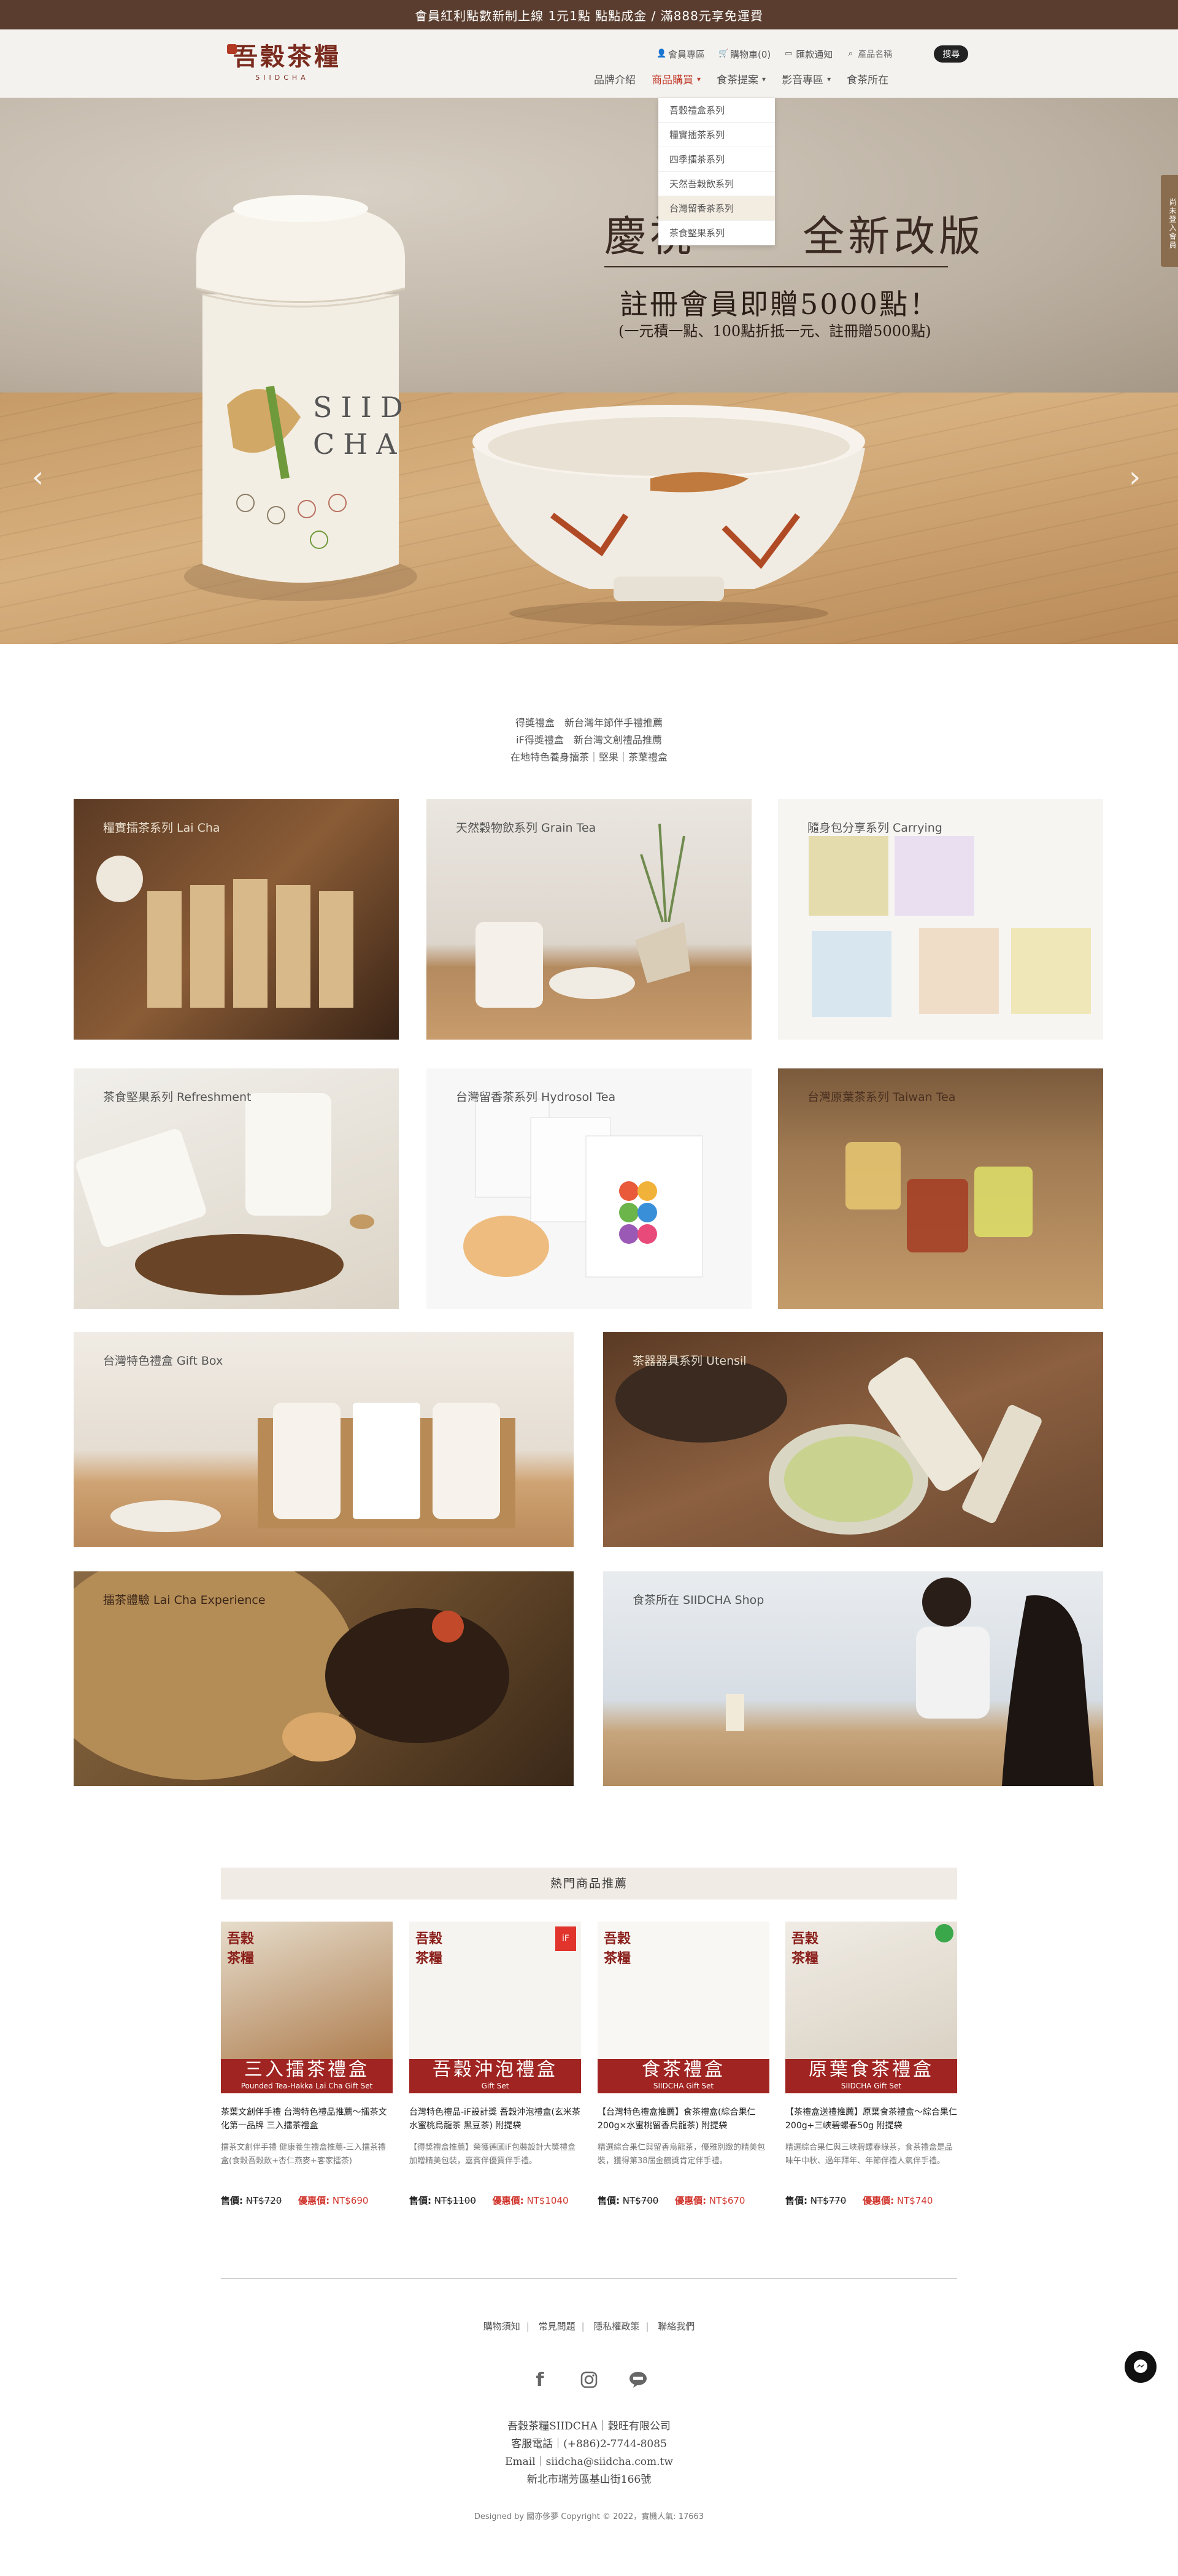 The image size is (1178, 2576). I want to click on cart-label: 購物車(0), so click(750, 54).